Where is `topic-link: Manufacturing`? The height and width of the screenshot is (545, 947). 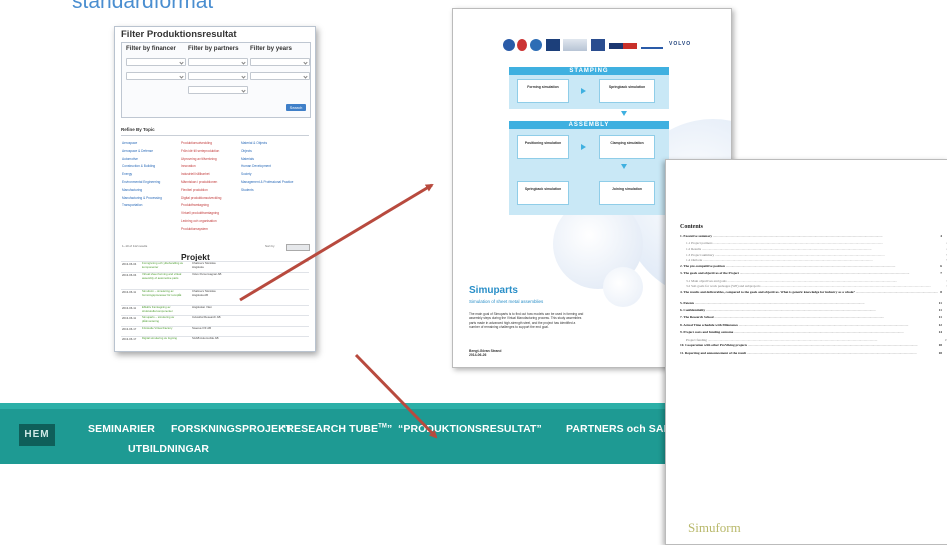
topic-link: Manufacturing is located at coordinates (132, 190).